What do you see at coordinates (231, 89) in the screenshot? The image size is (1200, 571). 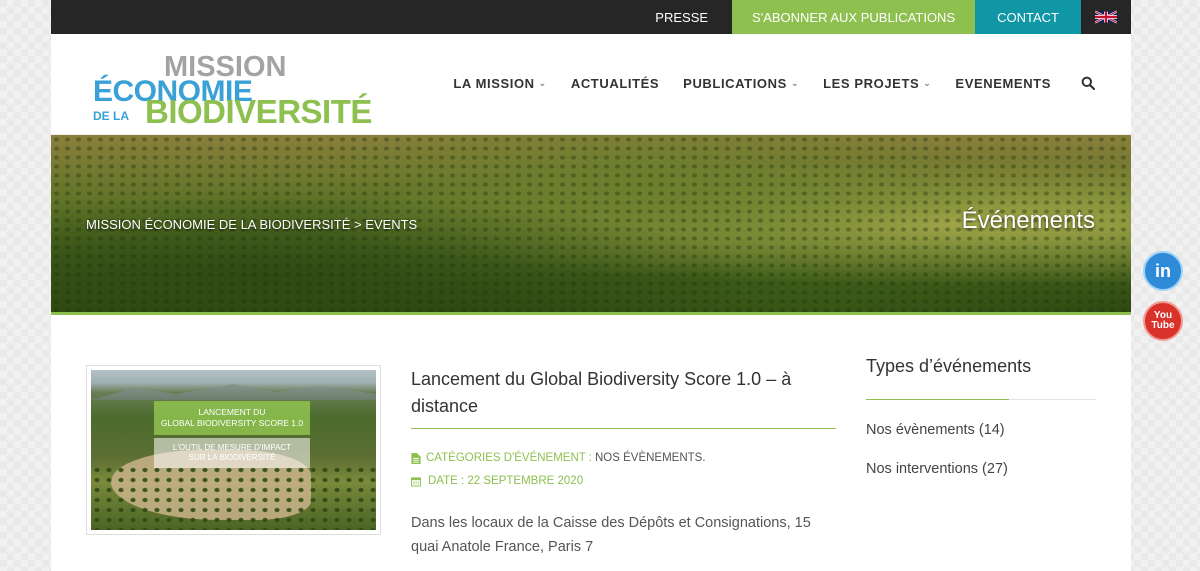 I see `site-logo: MISSION ÉCONOMIE DE LA BIODIVERSITÉ` at bounding box center [231, 89].